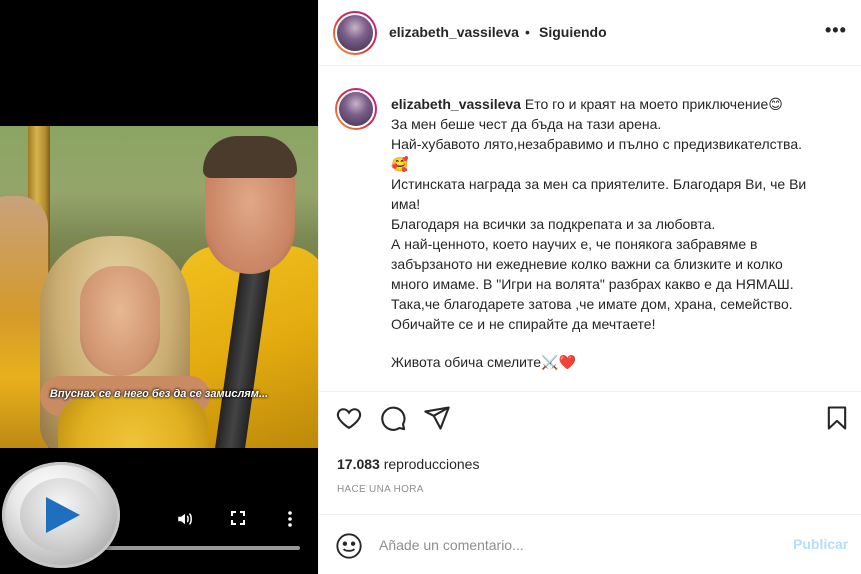 The height and width of the screenshot is (574, 861). Describe the element at coordinates (456, 104) in the screenshot. I see `caption-username: elizabeth_vassileva` at that location.